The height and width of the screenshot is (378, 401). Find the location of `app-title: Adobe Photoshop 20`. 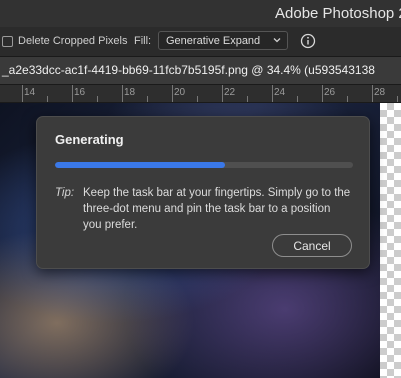

app-title: Adobe Photoshop 20 is located at coordinates (338, 13).